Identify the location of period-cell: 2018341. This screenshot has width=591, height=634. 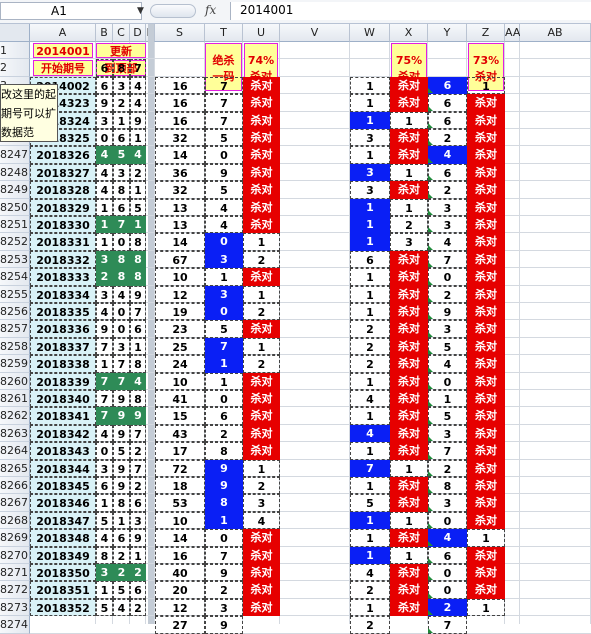
(63, 416).